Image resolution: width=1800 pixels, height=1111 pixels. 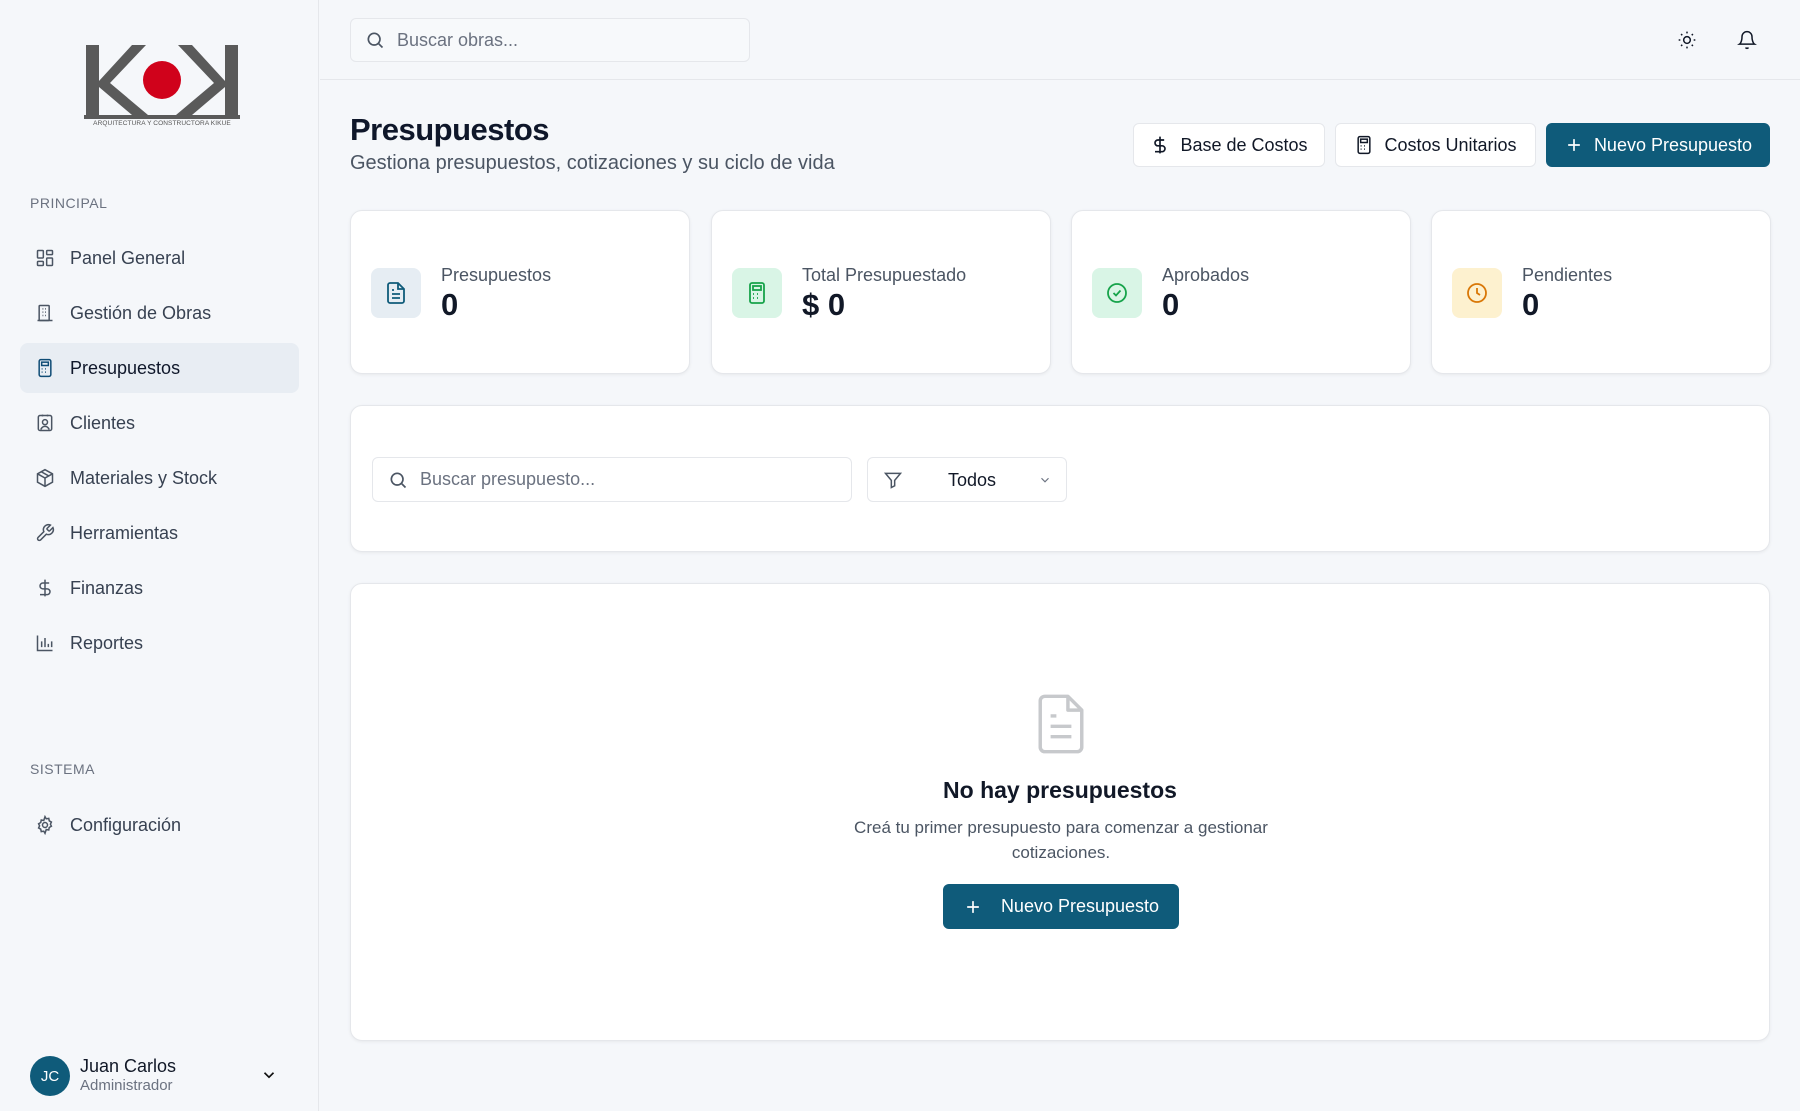 I want to click on wrench-icon, so click(x=45, y=532).